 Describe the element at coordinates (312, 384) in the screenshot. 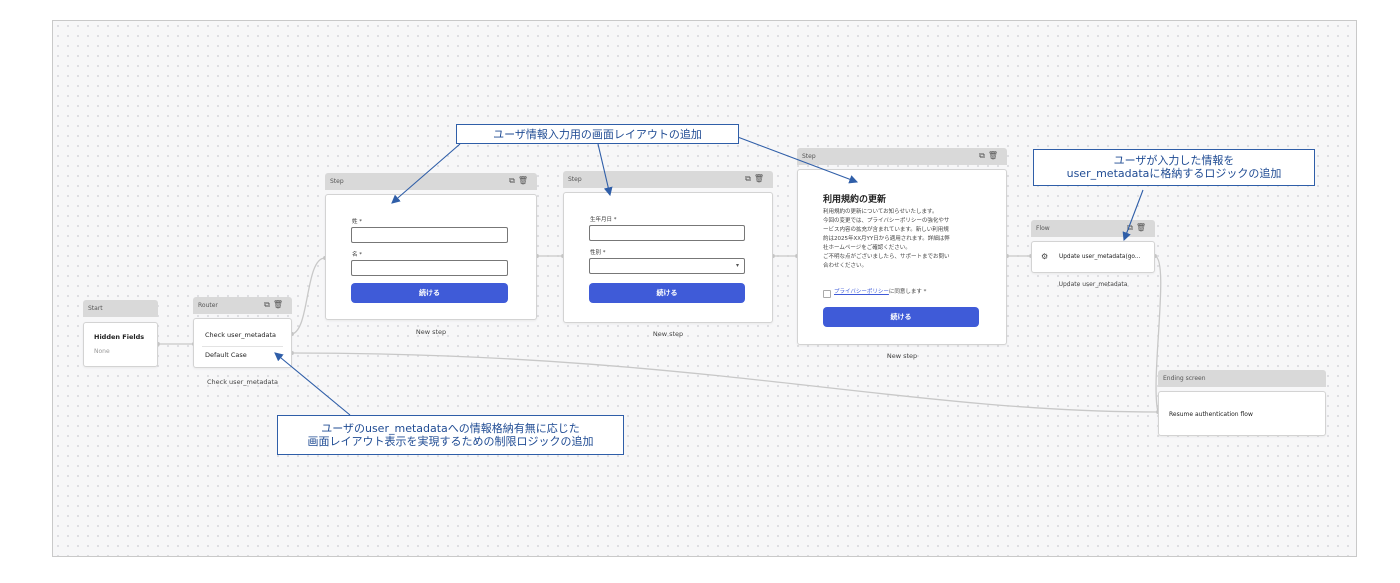

I see `arrow-to-router` at that location.